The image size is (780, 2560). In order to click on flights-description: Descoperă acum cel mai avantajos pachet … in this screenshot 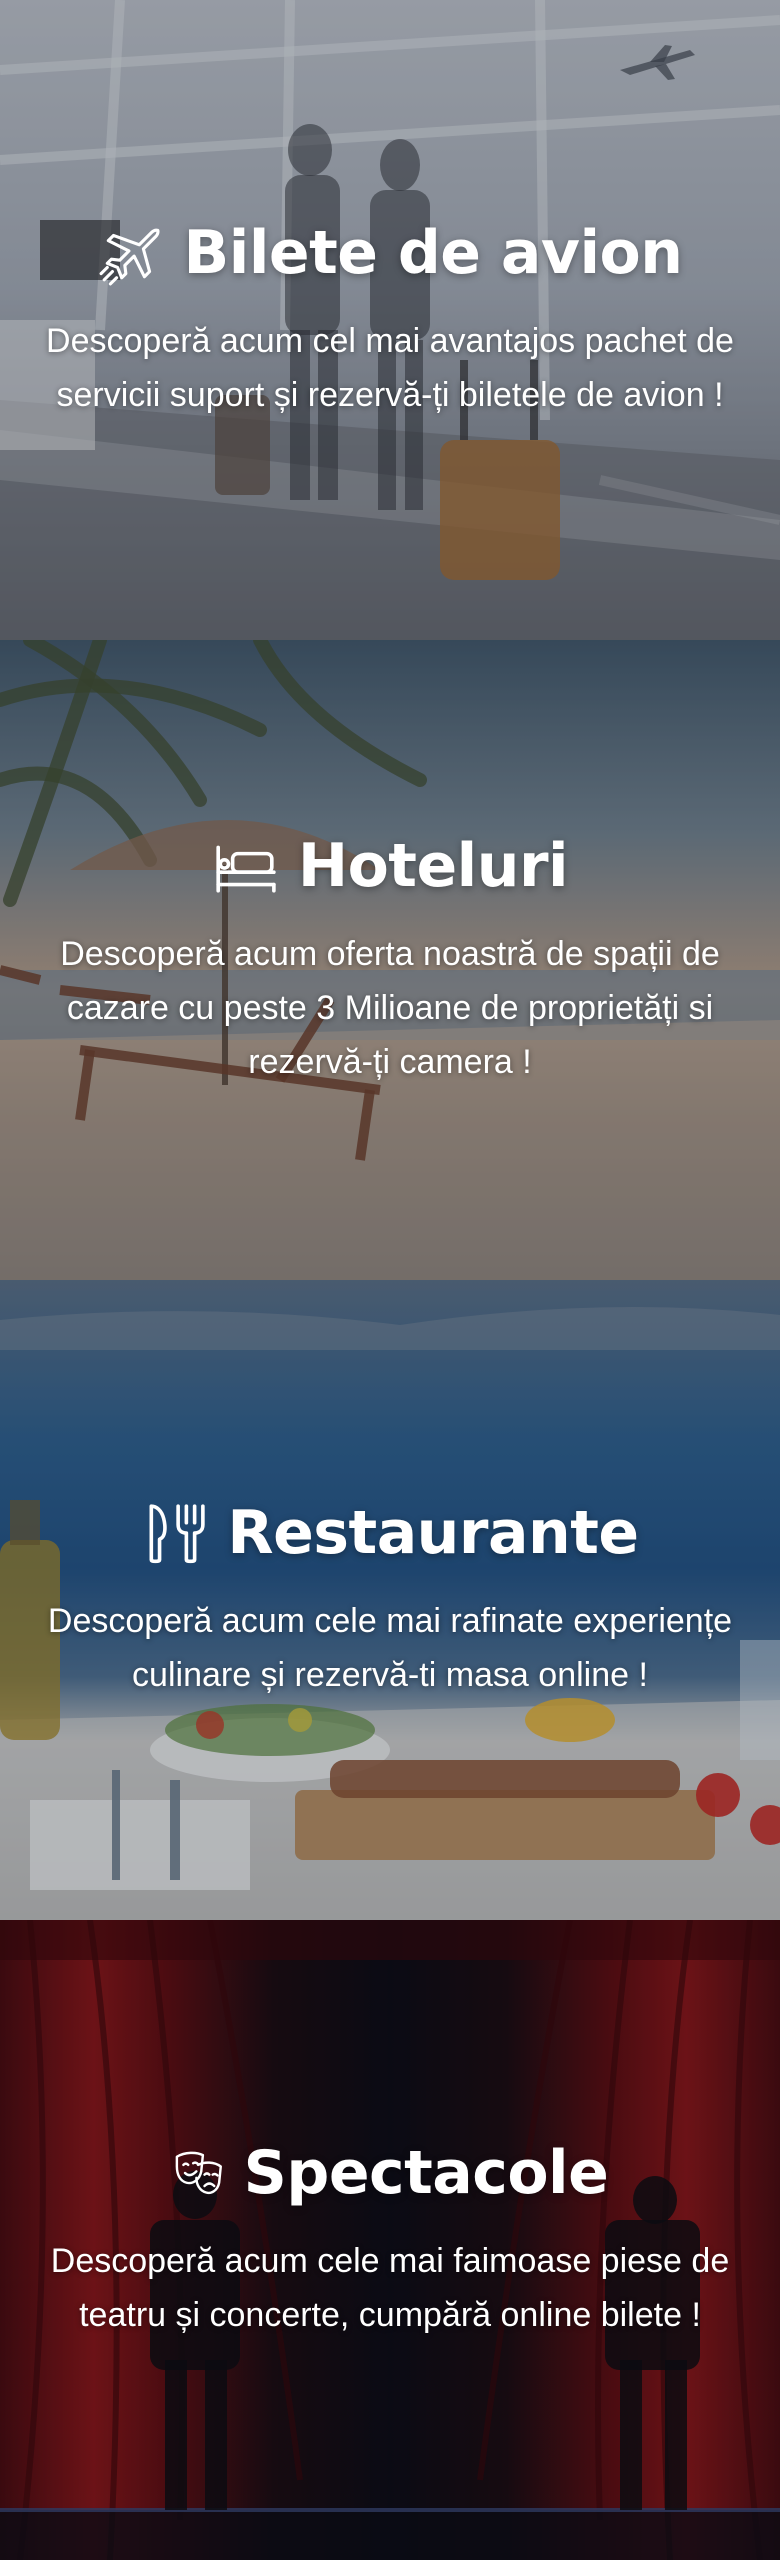, I will do `click(390, 368)`.